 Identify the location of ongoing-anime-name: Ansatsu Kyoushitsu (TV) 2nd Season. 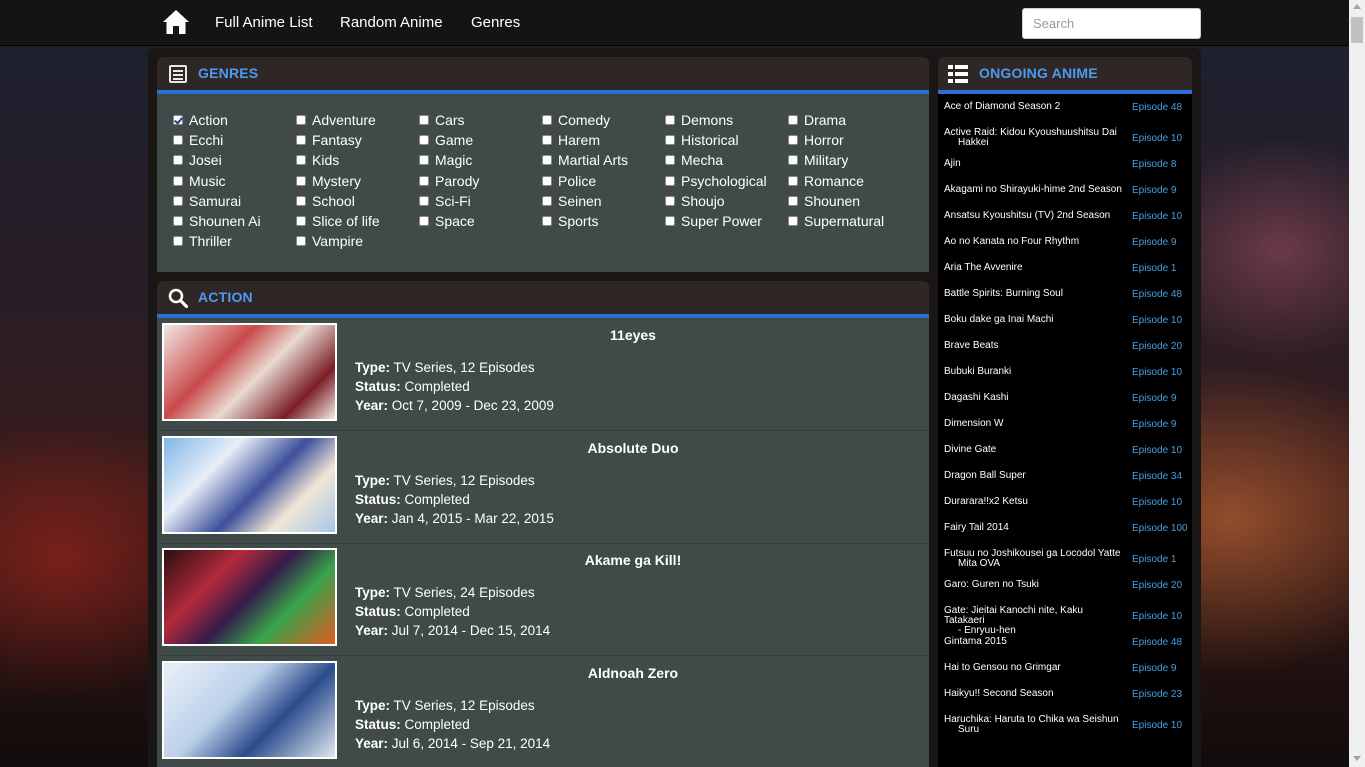
(1035, 216).